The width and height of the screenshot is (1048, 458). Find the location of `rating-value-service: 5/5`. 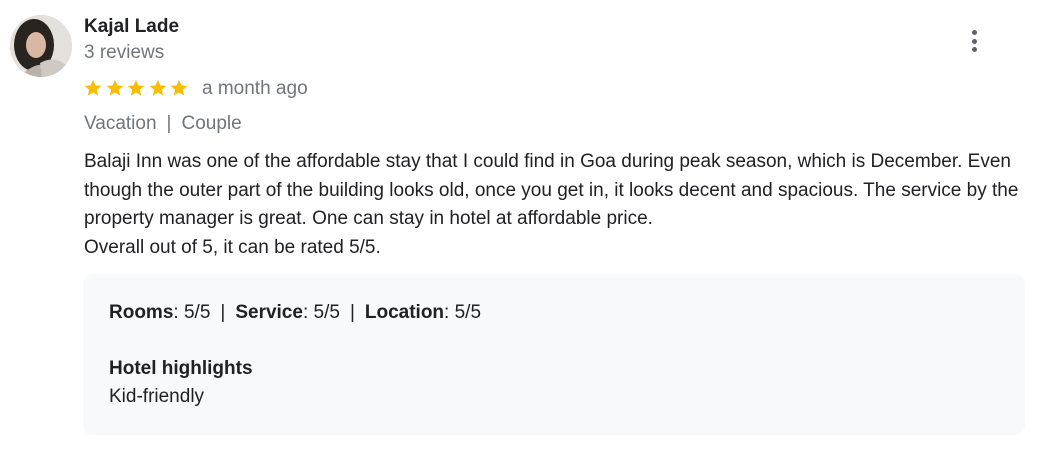

rating-value-service: 5/5 is located at coordinates (326, 312).